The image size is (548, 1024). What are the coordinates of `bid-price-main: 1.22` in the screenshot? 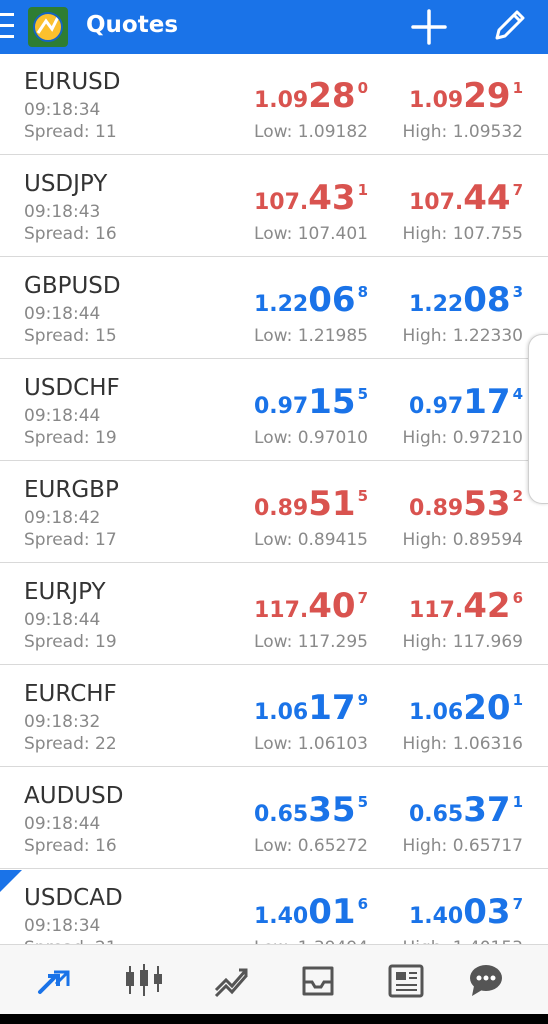 It's located at (281, 304).